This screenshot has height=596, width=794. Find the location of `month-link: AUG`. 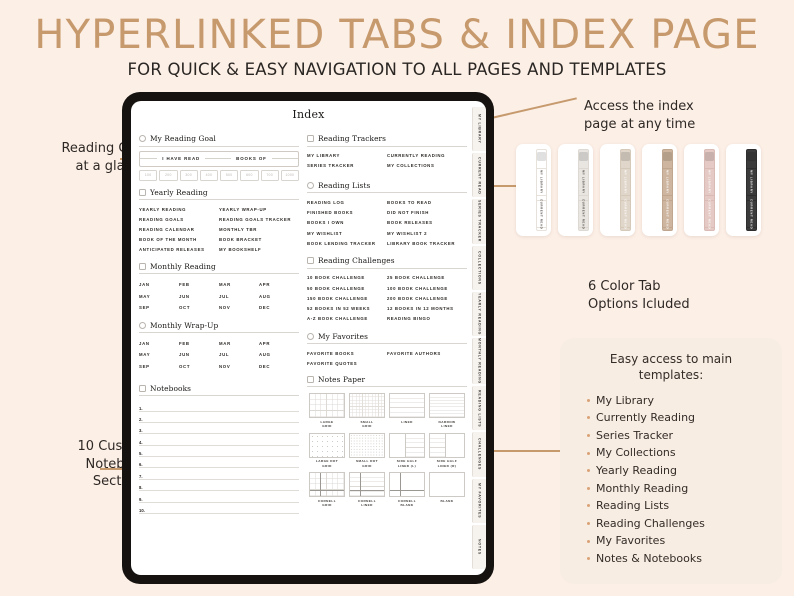

month-link: AUG is located at coordinates (279, 355).